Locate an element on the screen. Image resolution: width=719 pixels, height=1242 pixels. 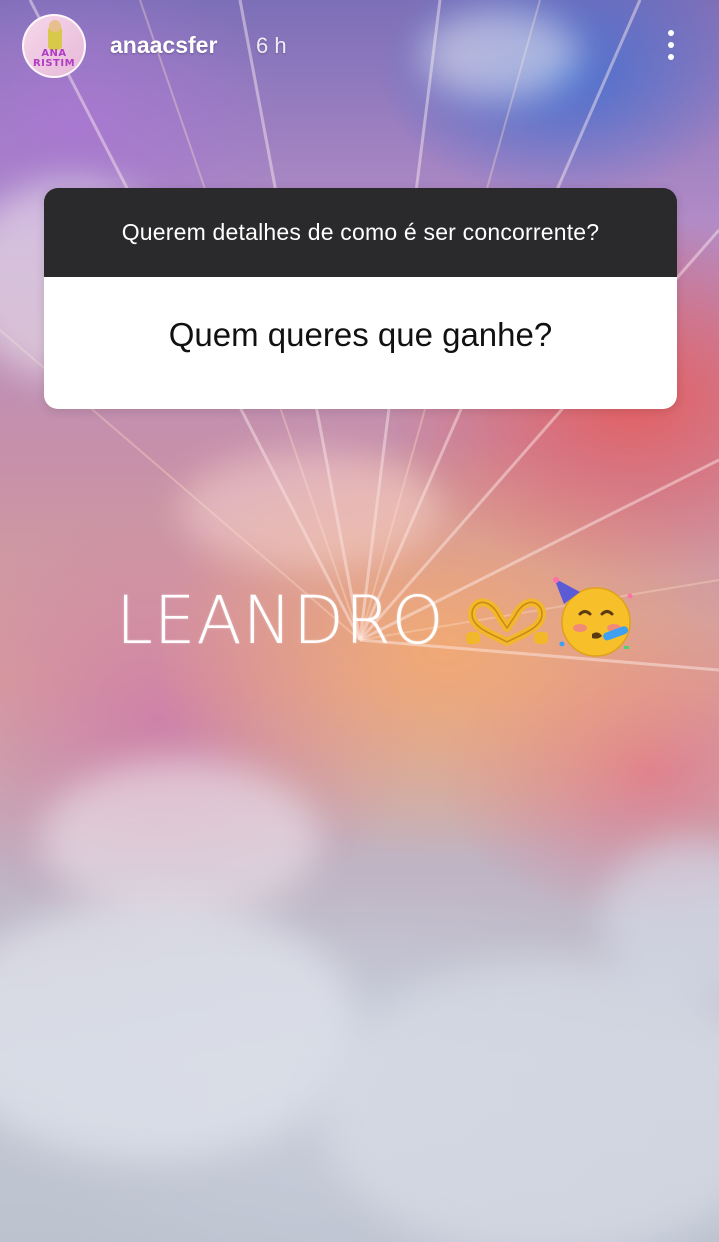
avatar-text: ANA RISTIM is located at coordinates (54, 58).